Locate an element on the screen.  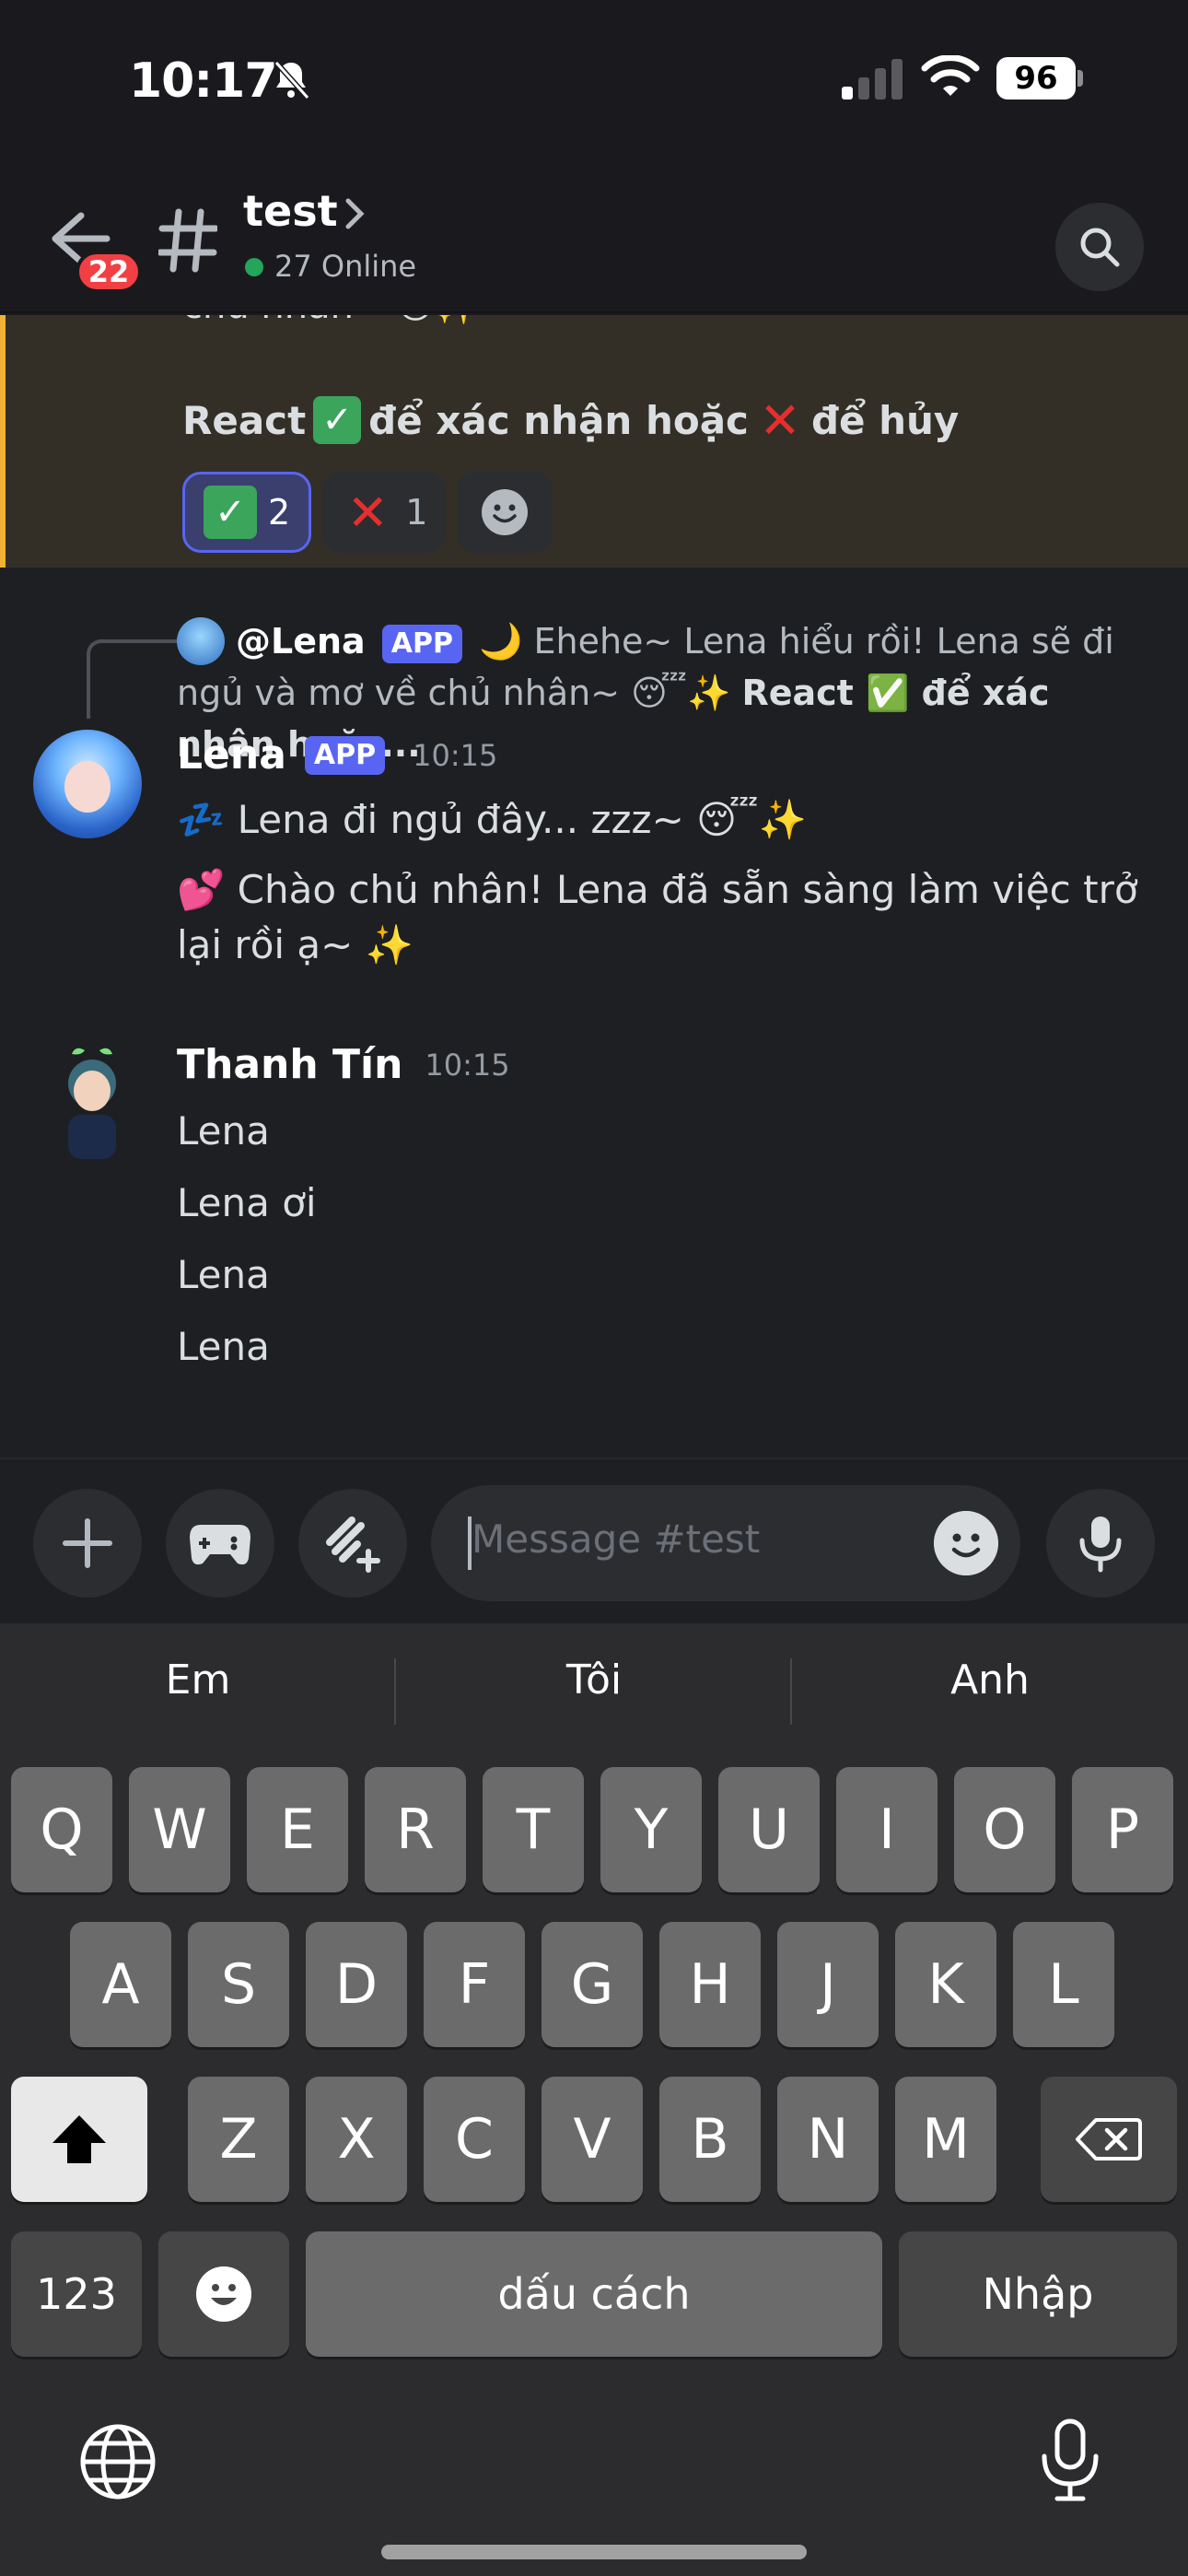
key-f: F is located at coordinates (474, 1985).